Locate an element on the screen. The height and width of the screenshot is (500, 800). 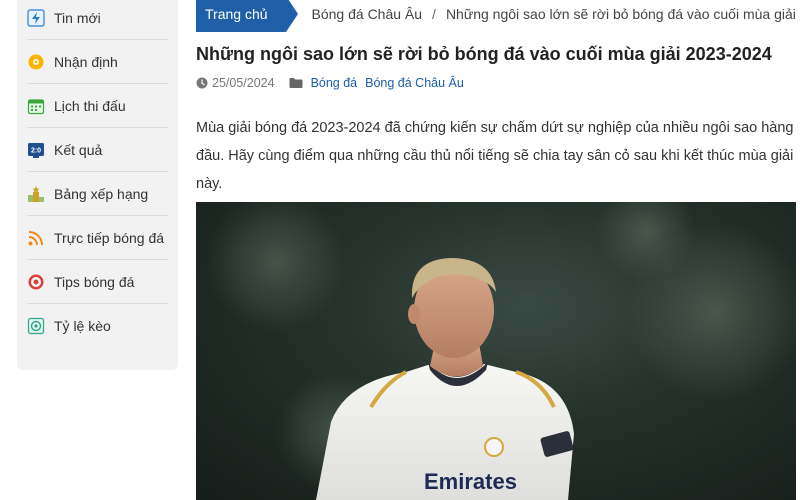
sidebar-item-nhan-dinh: Nhận định is located at coordinates (97, 62).